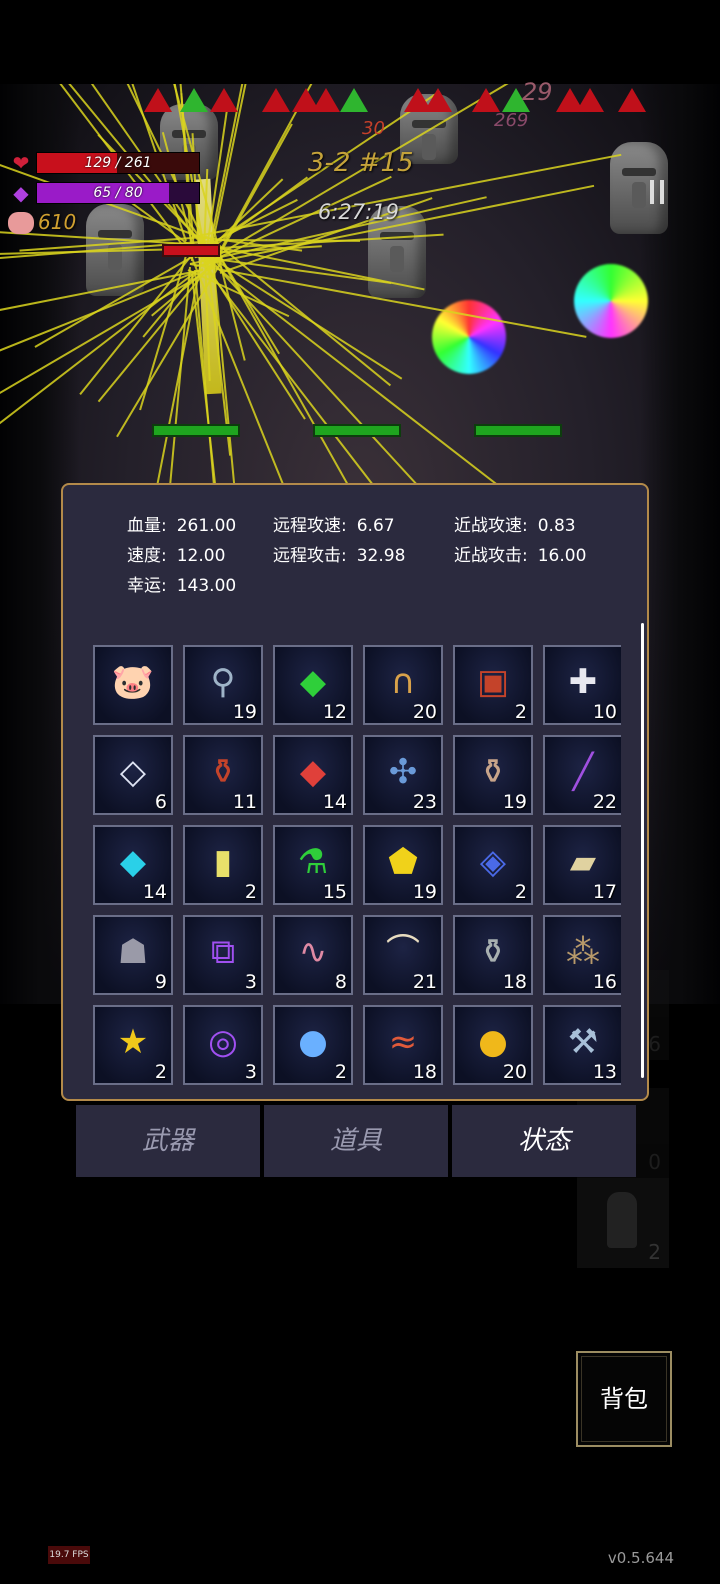 The height and width of the screenshot is (1584, 720). I want to click on inventory-slot: ▰ 17, so click(582, 865).